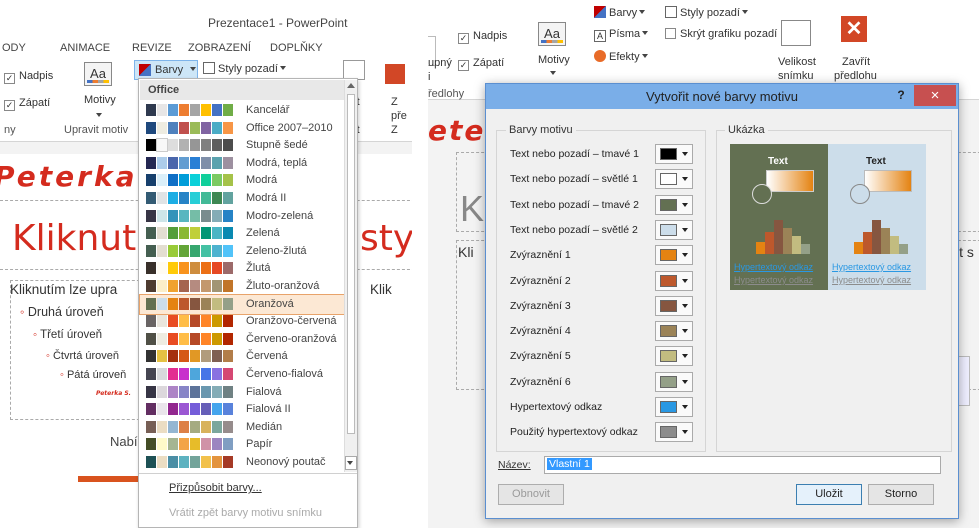  What do you see at coordinates (351, 85) in the screenshot?
I see `scroll-up-icon` at bounding box center [351, 85].